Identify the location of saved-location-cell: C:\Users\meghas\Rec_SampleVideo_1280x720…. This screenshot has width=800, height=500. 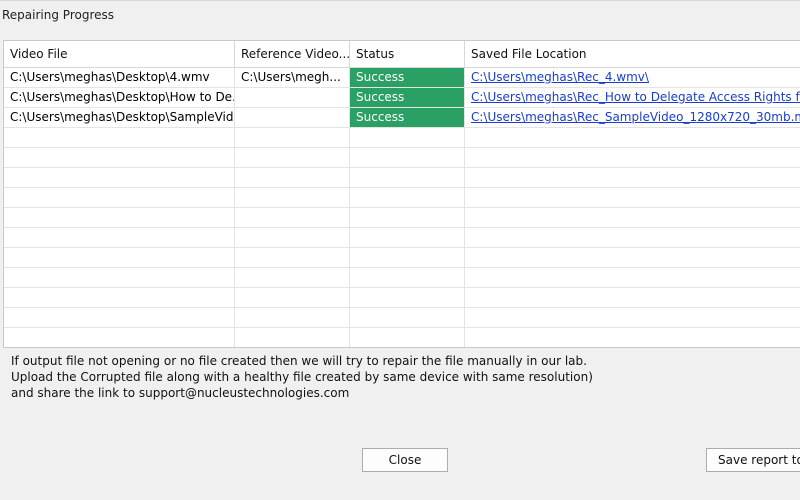
(632, 117).